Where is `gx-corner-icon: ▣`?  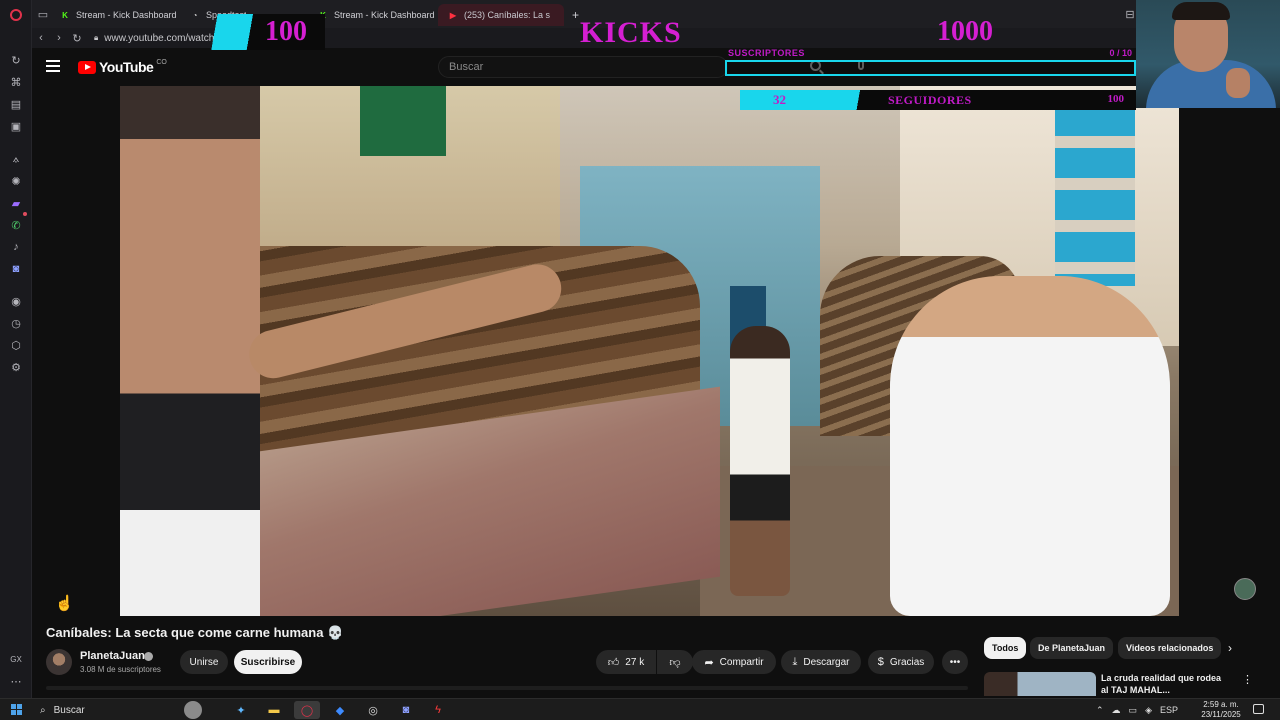
gx-corner-icon: ▣ is located at coordinates (16, 126).